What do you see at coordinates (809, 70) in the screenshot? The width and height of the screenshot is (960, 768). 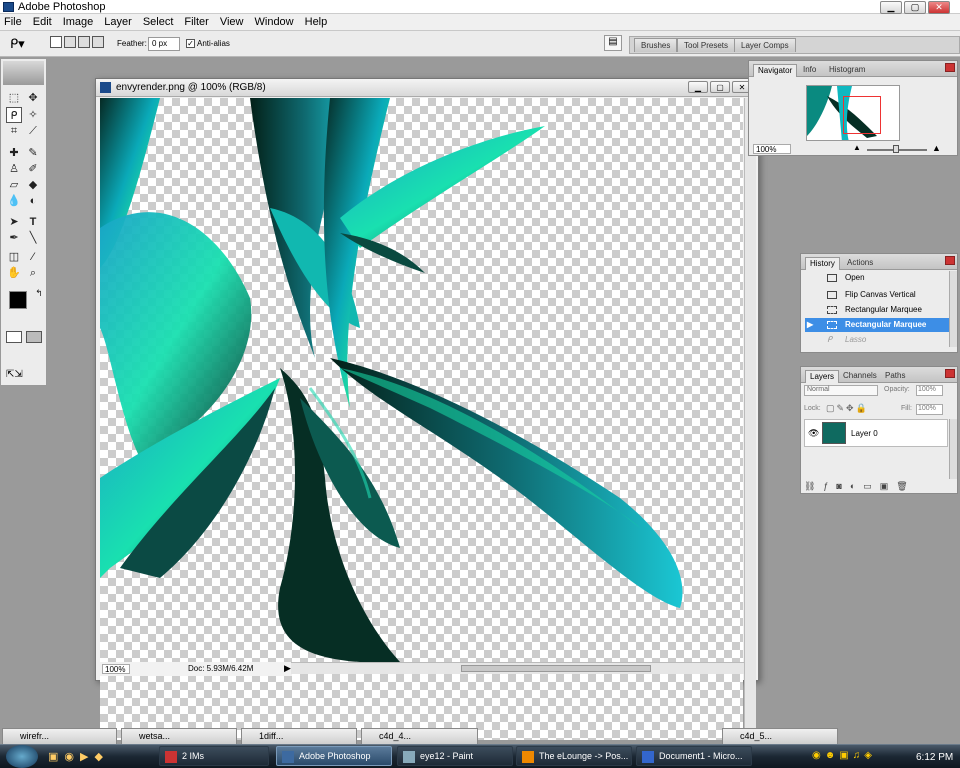 I see `tab-info: Info` at bounding box center [809, 70].